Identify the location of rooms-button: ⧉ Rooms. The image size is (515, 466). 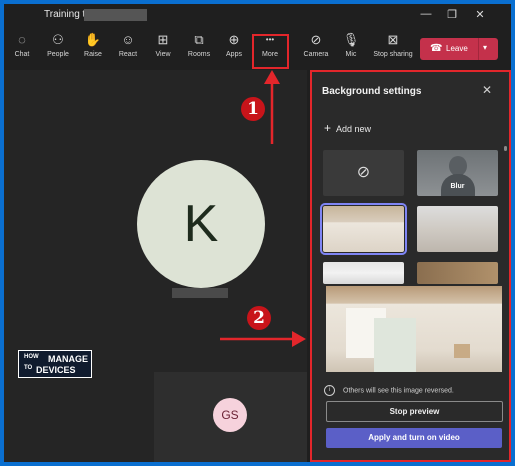
(199, 45).